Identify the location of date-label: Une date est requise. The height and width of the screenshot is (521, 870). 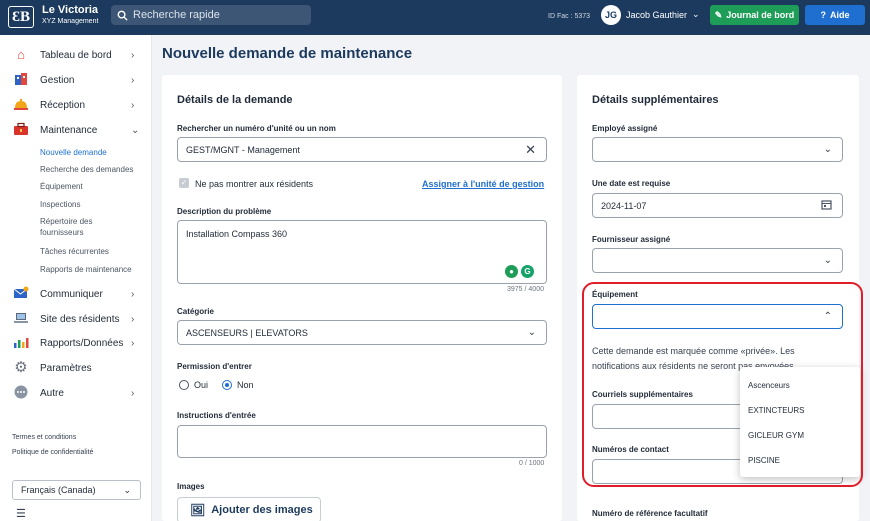
(631, 183).